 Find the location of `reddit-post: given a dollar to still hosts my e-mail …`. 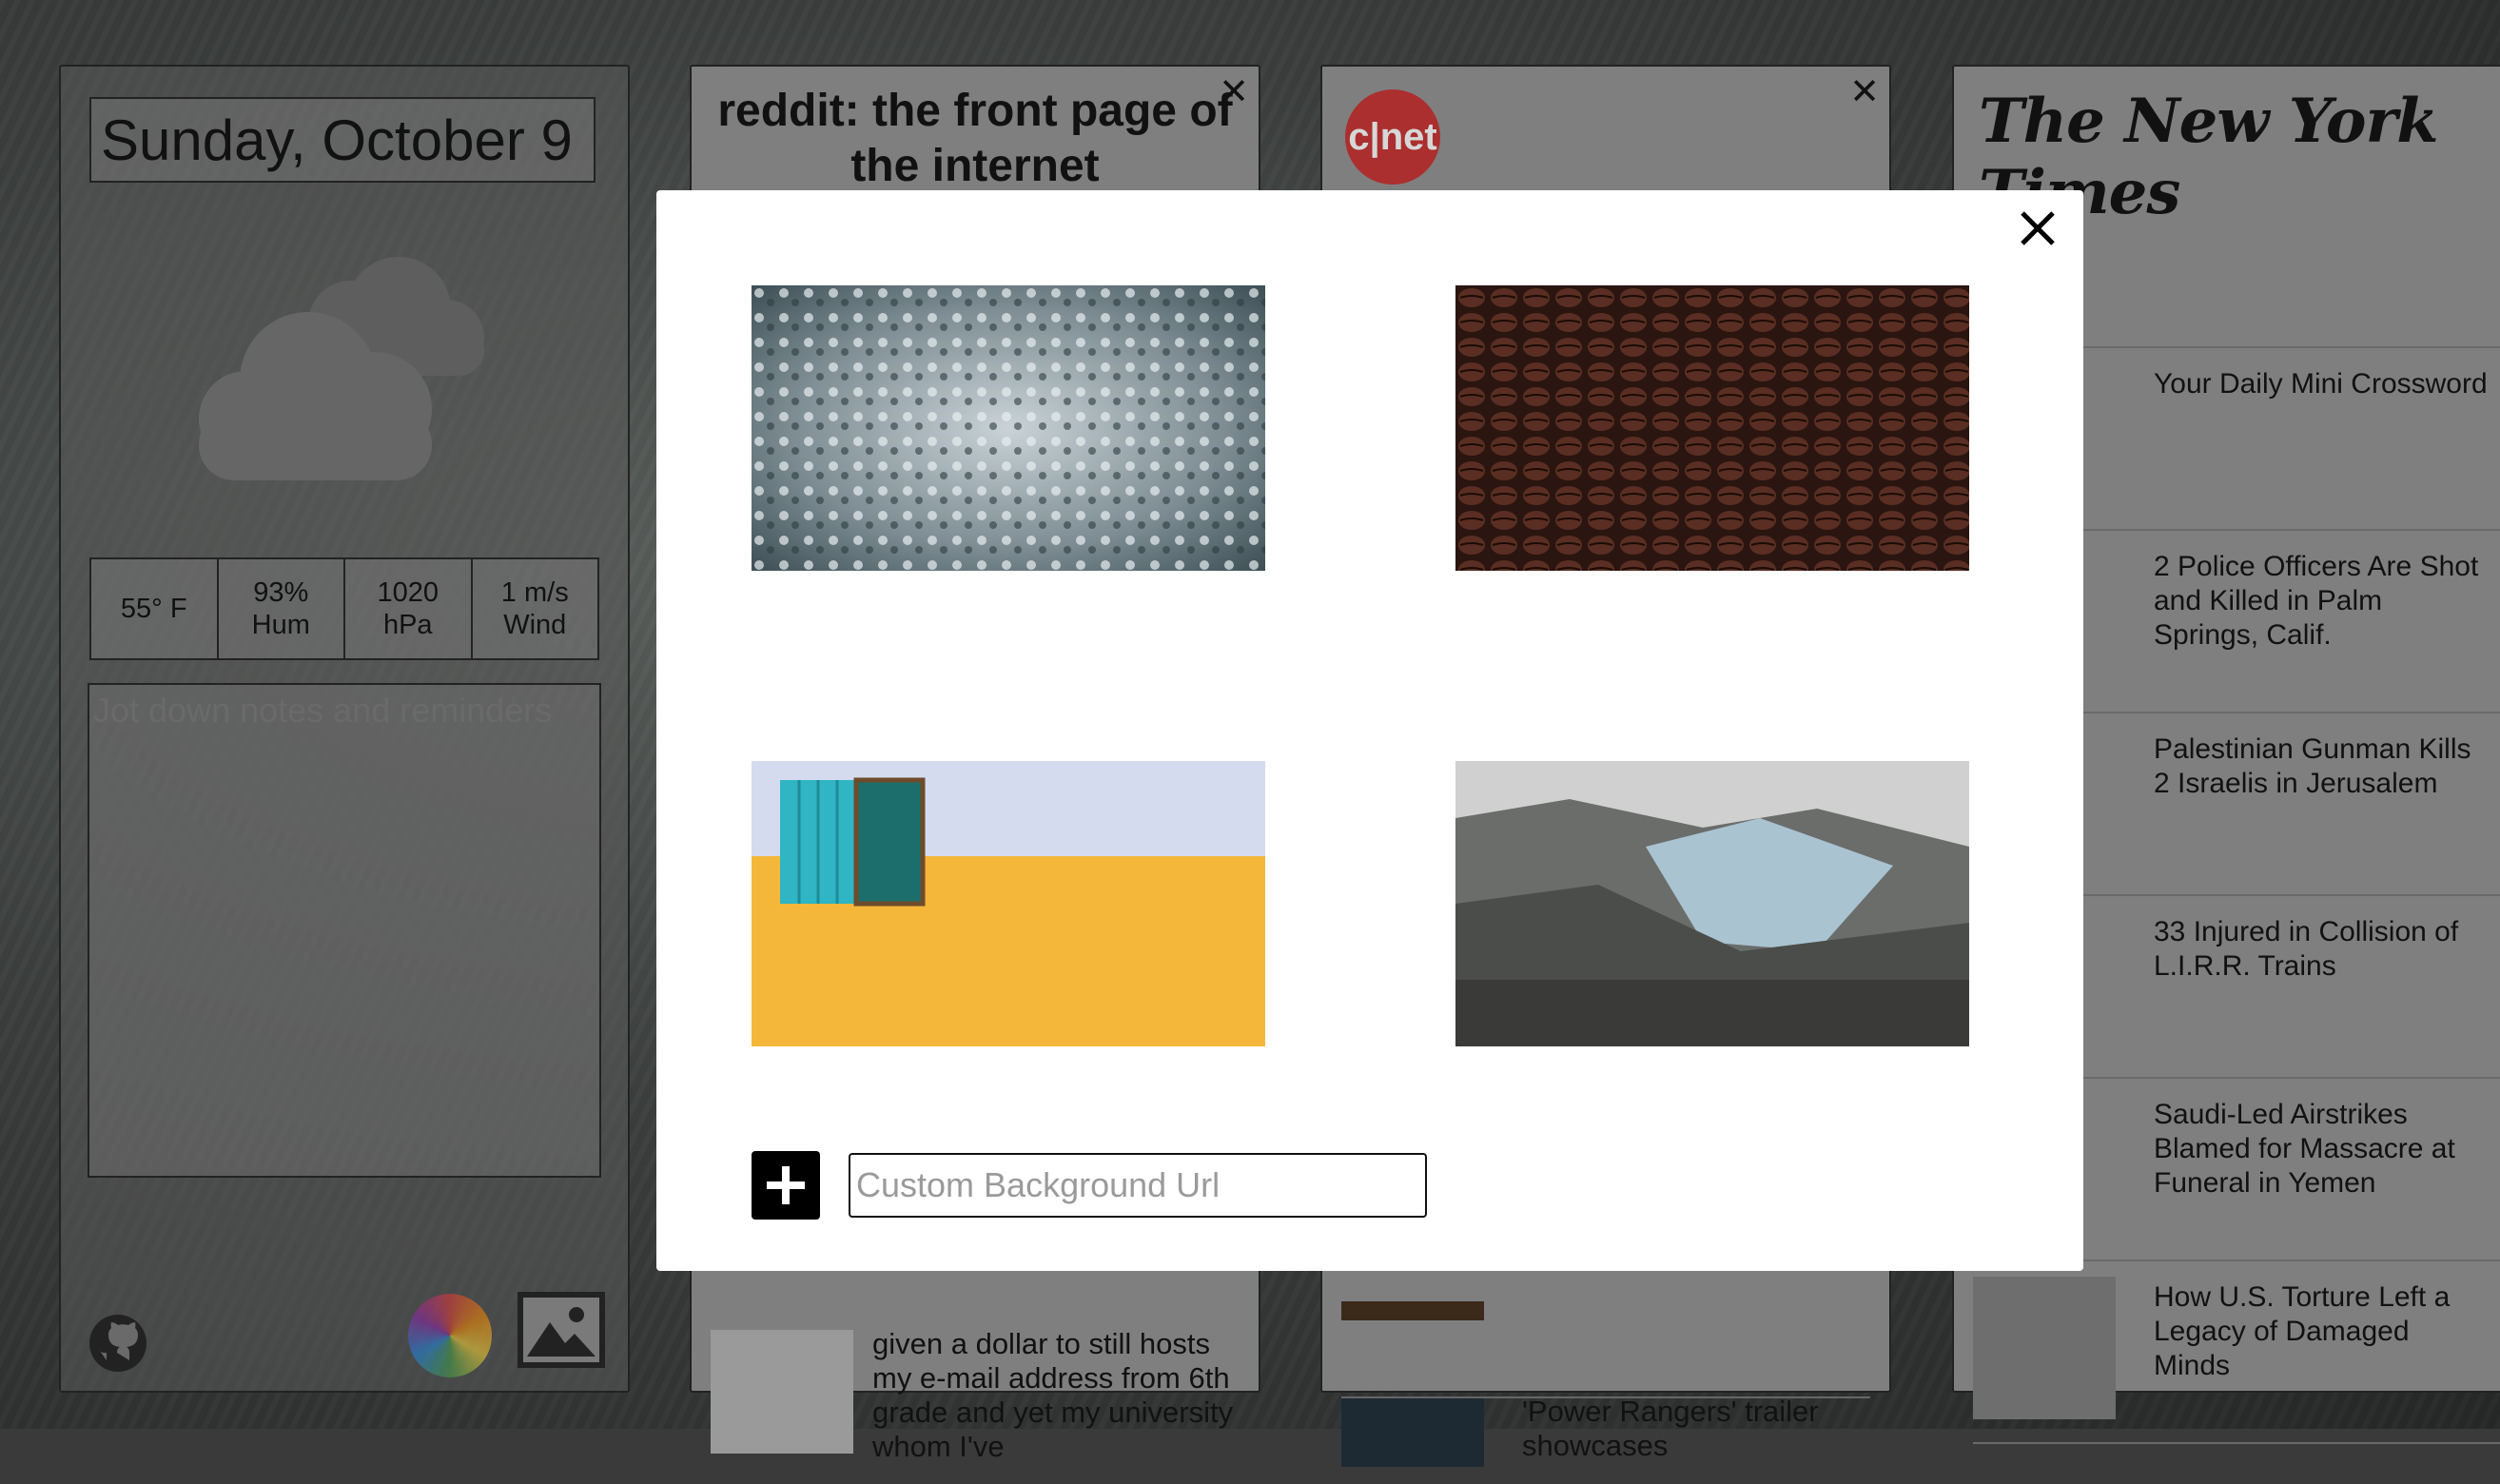

reddit-post: given a dollar to still hosts my e-mail … is located at coordinates (1056, 1395).